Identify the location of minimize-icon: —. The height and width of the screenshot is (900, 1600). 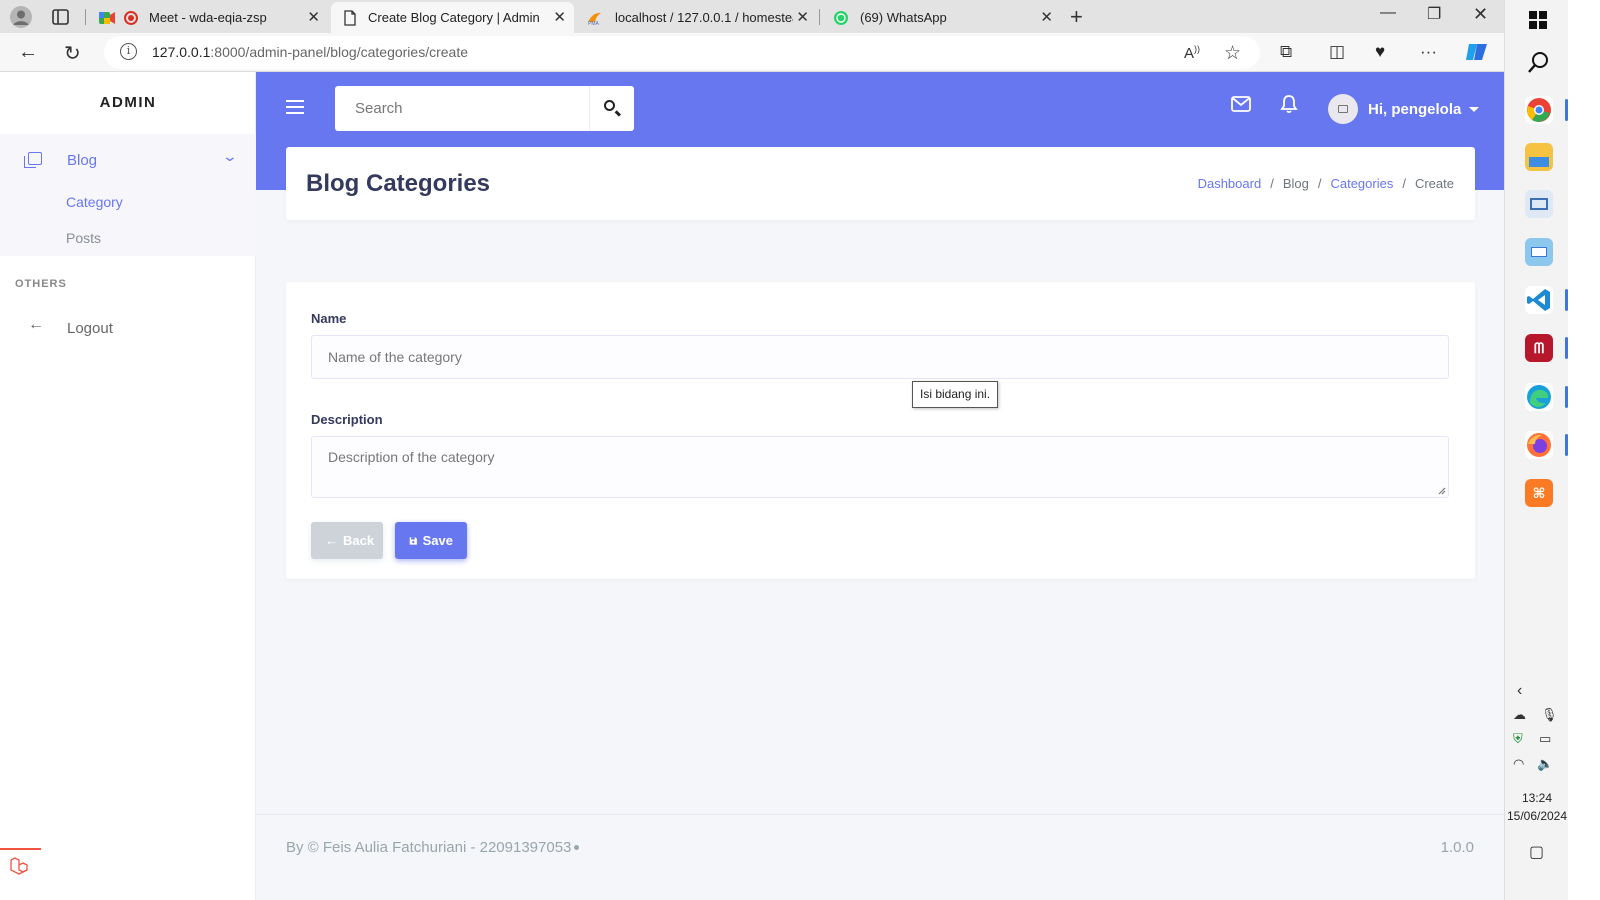
(1388, 13).